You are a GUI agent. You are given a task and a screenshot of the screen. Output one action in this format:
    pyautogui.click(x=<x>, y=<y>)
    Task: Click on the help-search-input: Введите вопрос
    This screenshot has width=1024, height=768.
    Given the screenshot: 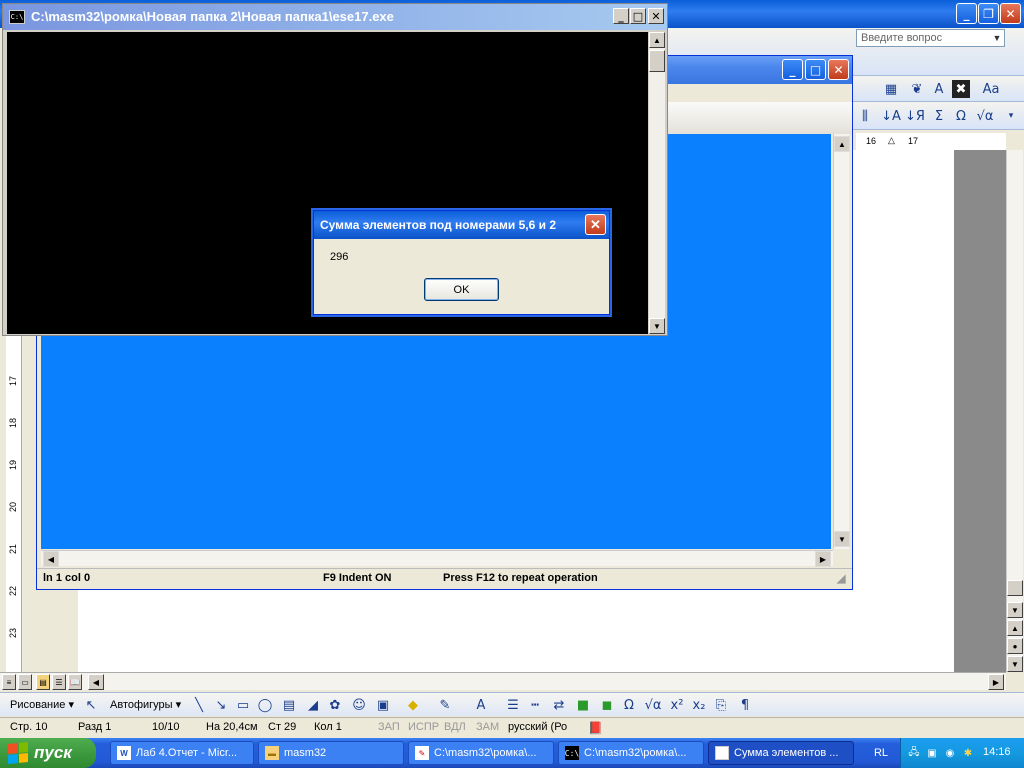 What is the action you would take?
    pyautogui.click(x=930, y=38)
    